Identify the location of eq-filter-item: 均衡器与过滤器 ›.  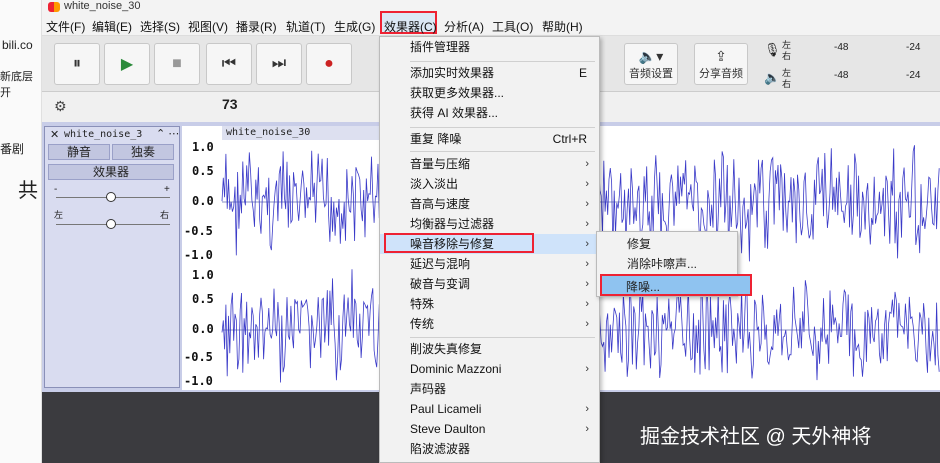
(489, 224).